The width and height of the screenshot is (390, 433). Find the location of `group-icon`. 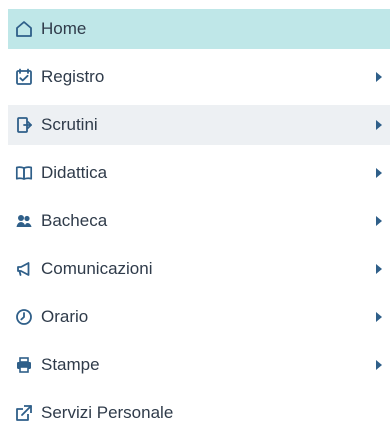

group-icon is located at coordinates (24, 221).